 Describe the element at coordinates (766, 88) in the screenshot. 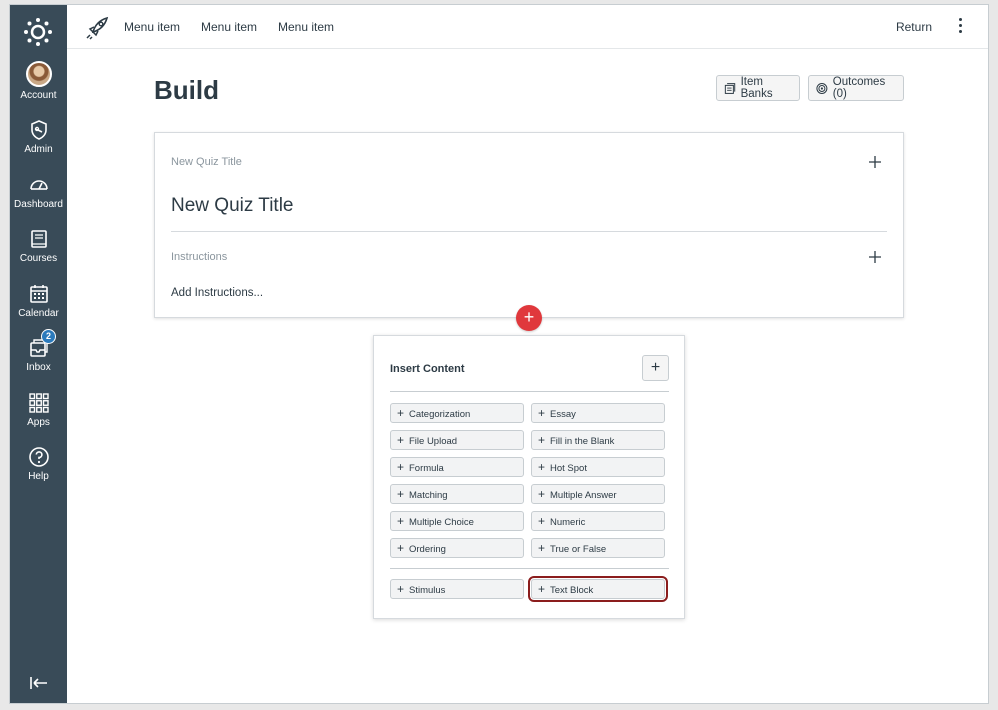

I see `item-banks-label: Item Banks` at that location.